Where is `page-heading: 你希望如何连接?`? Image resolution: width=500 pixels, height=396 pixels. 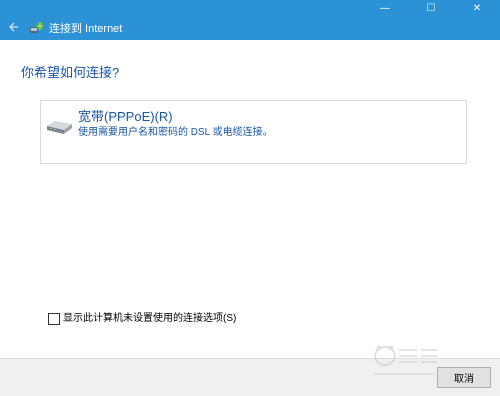
page-heading: 你希望如何连接? is located at coordinates (70, 72).